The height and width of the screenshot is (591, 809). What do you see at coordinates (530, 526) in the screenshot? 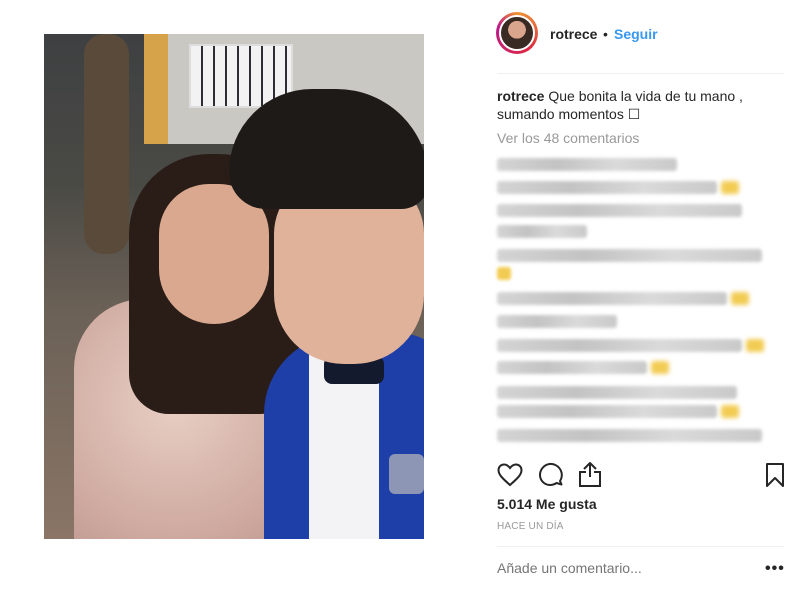
I see `post-timestamp: HACE UN DÍA` at bounding box center [530, 526].